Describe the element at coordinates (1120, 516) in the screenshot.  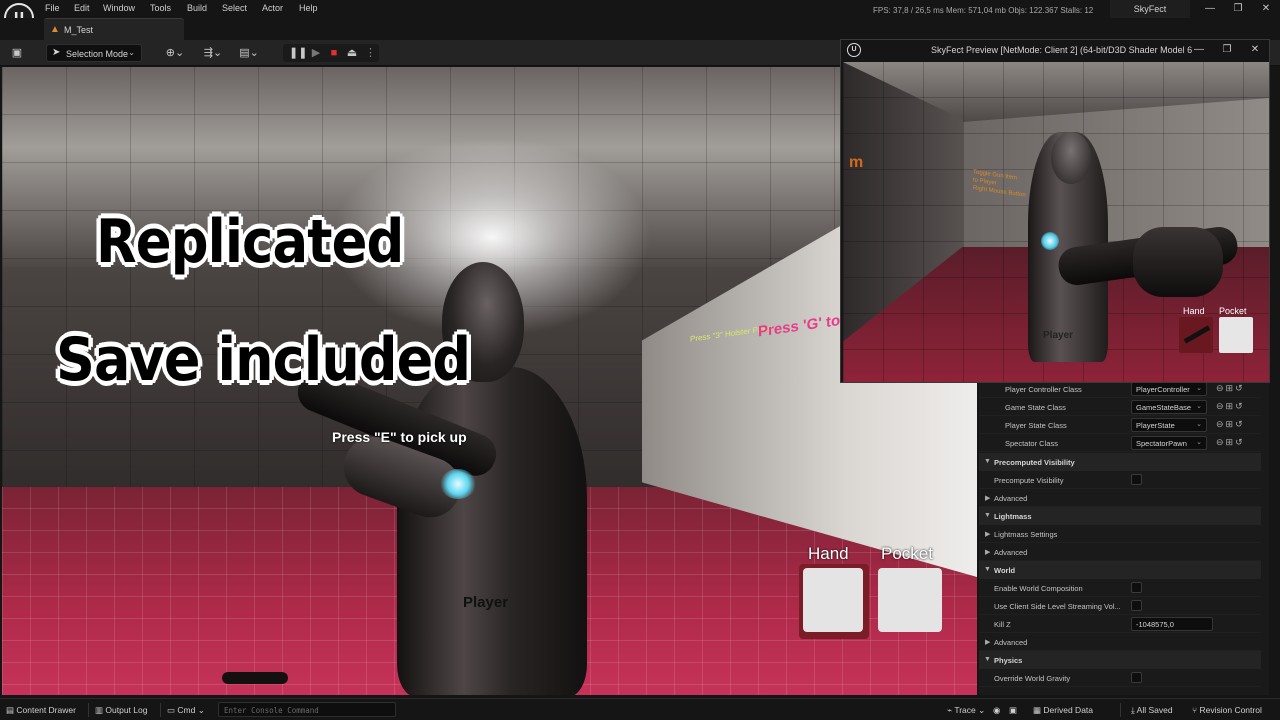
I see `section-lightmass: ▼ Lightmass` at that location.